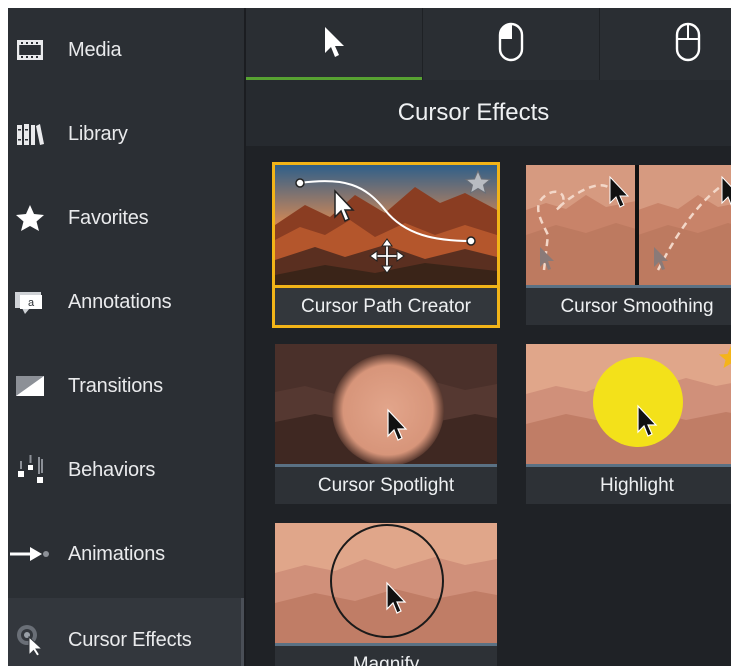 The image size is (731, 666). I want to click on effect-caption: Cursor Spotlight, so click(386, 484).